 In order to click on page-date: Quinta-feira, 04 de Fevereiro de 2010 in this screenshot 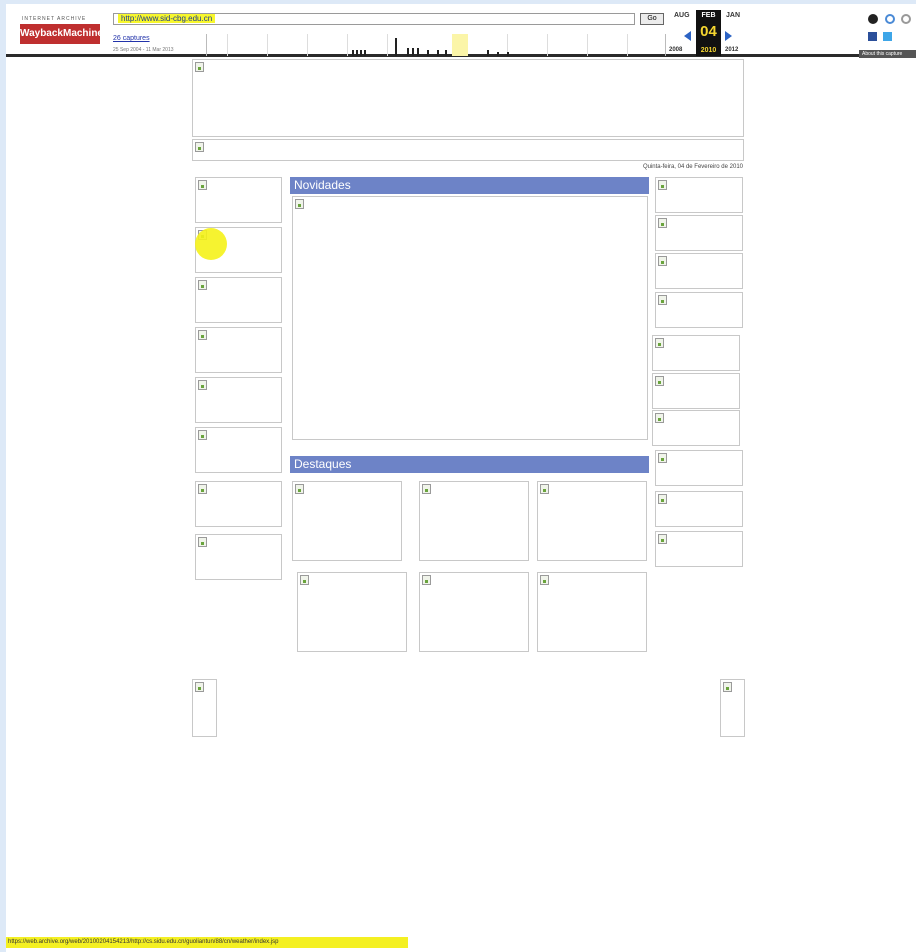, I will do `click(692, 167)`.